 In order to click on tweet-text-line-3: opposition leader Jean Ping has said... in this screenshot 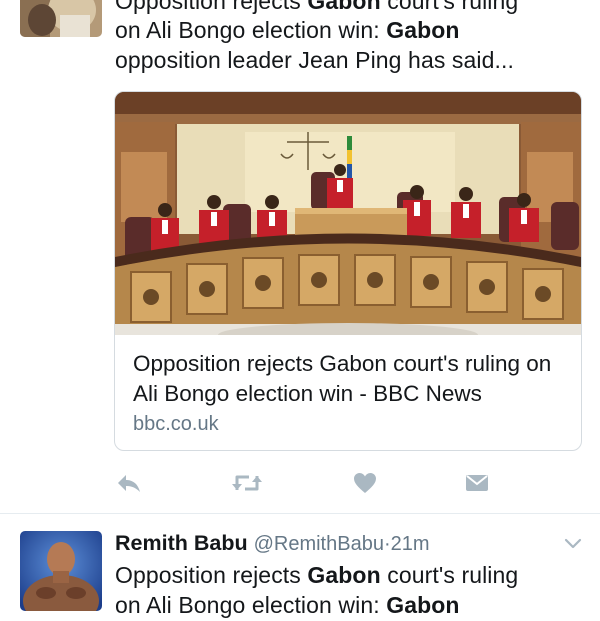, I will do `click(314, 60)`.